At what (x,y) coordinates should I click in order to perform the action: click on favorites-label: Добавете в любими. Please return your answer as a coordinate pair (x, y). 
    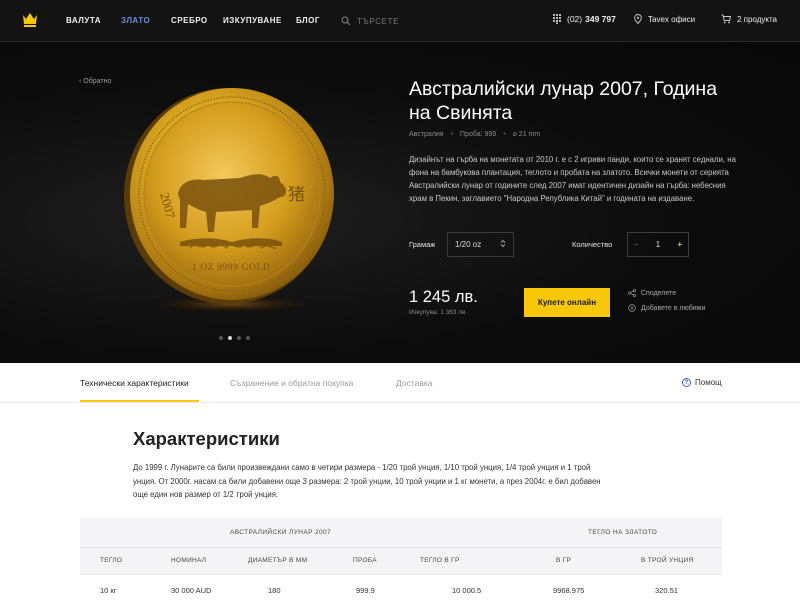
    Looking at the image, I should click on (673, 308).